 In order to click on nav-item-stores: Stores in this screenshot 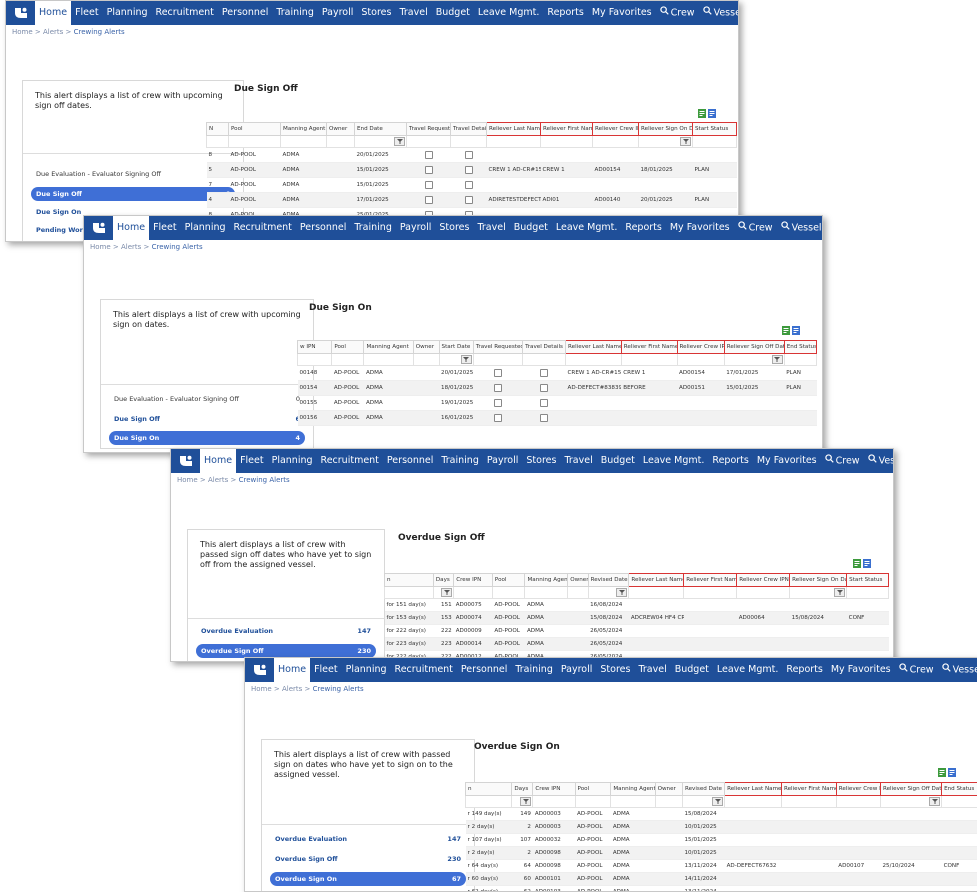, I will do `click(541, 461)`.